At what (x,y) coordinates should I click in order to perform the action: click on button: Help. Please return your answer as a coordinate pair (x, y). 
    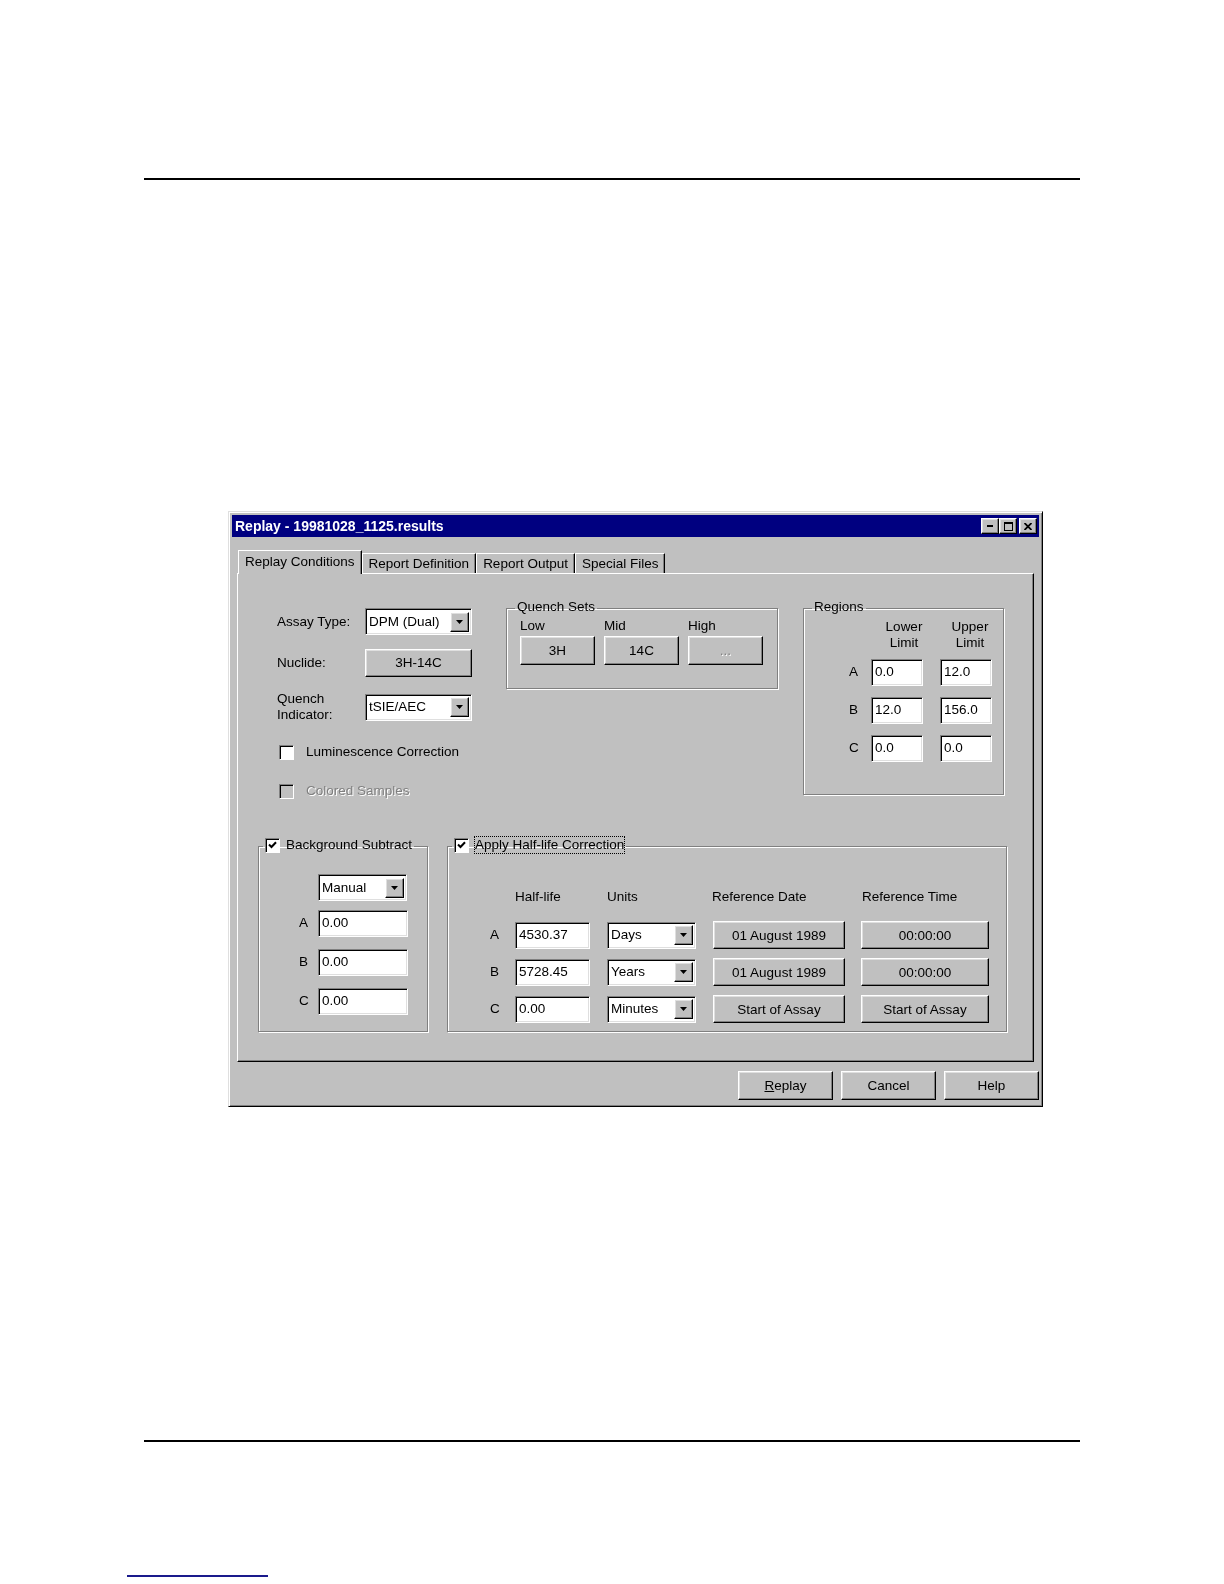
    Looking at the image, I should click on (991, 1085).